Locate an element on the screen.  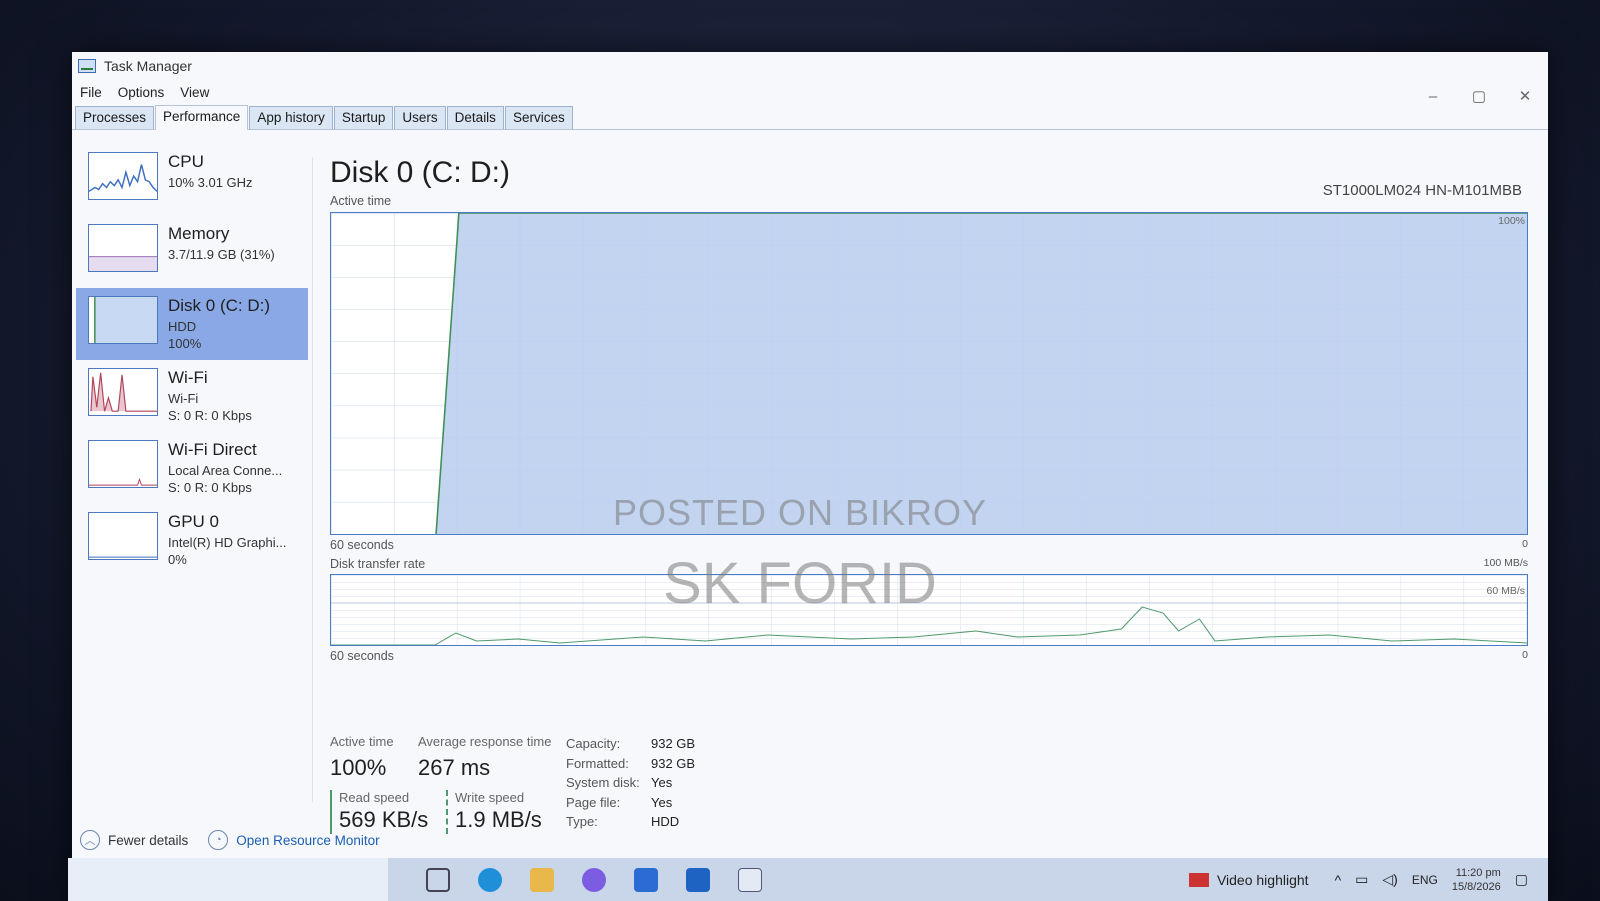
menu-file: File is located at coordinates (91, 92).